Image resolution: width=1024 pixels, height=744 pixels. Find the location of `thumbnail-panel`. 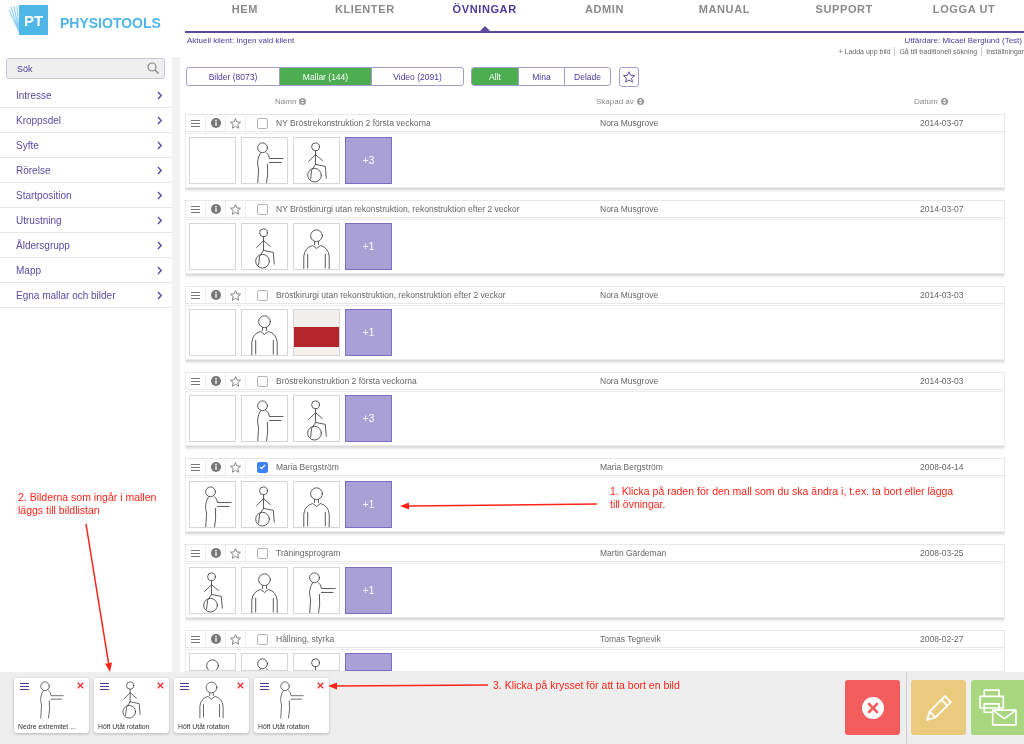

thumbnail-panel is located at coordinates (595, 660).